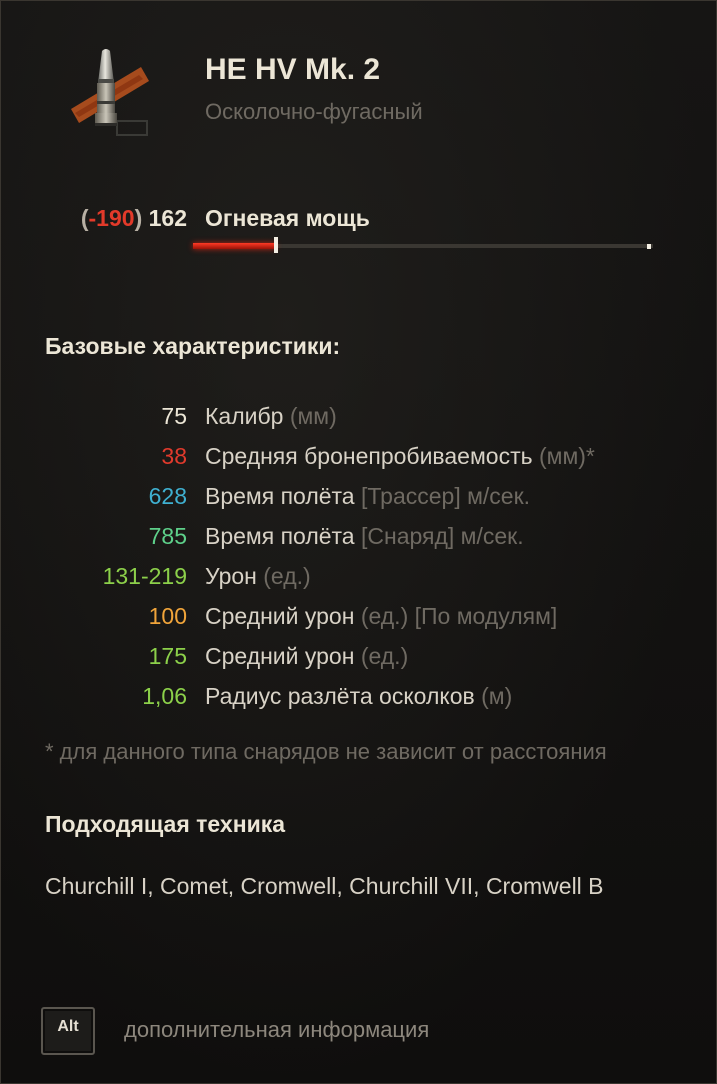 The width and height of the screenshot is (717, 1084). I want to click on firepower-delta: -190, so click(111, 218).